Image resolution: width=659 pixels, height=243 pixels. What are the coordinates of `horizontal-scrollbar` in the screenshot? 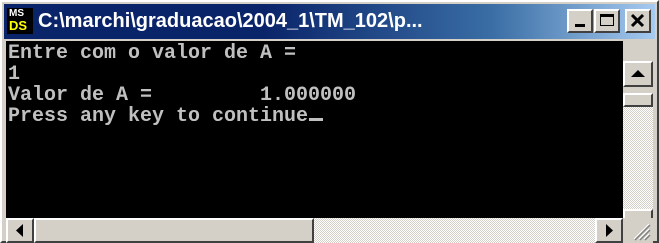 It's located at (314, 230).